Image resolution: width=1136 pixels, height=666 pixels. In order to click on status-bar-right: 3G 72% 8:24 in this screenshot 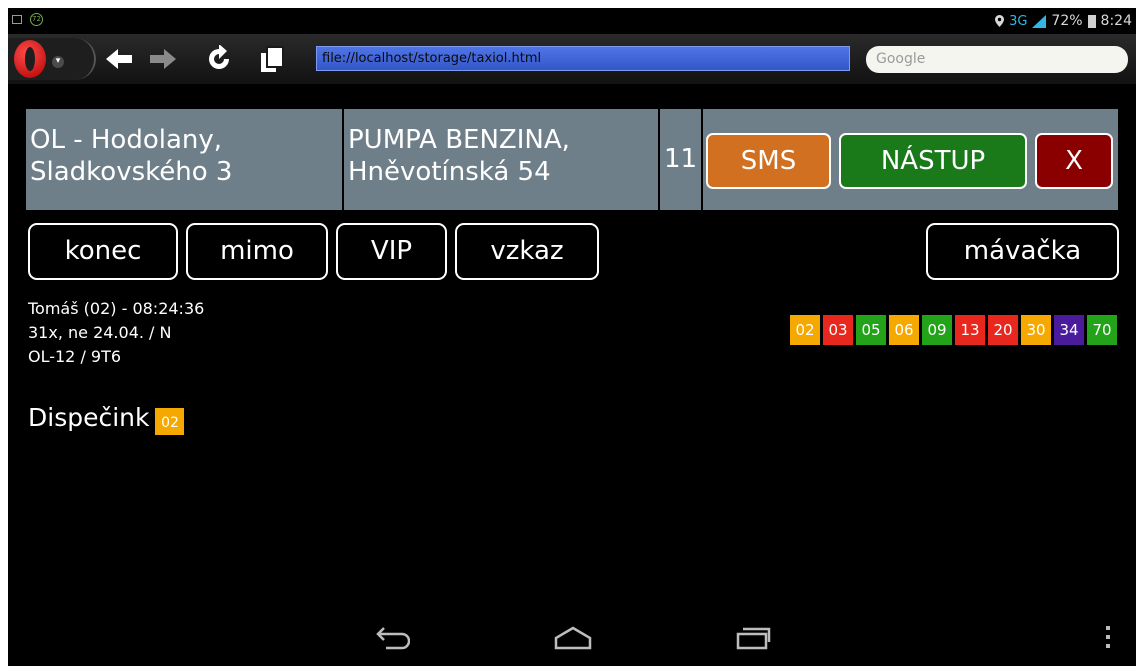, I will do `click(1063, 21)`.